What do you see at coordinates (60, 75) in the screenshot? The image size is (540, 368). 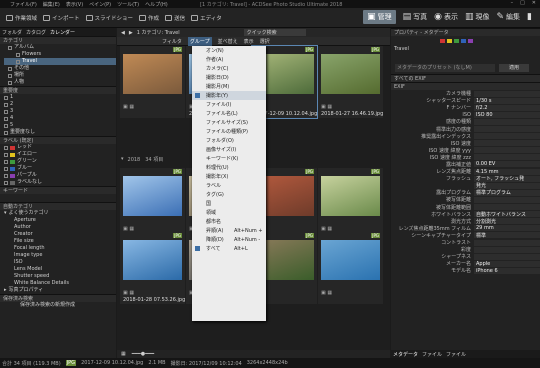 I see `category-item: 場所` at bounding box center [60, 75].